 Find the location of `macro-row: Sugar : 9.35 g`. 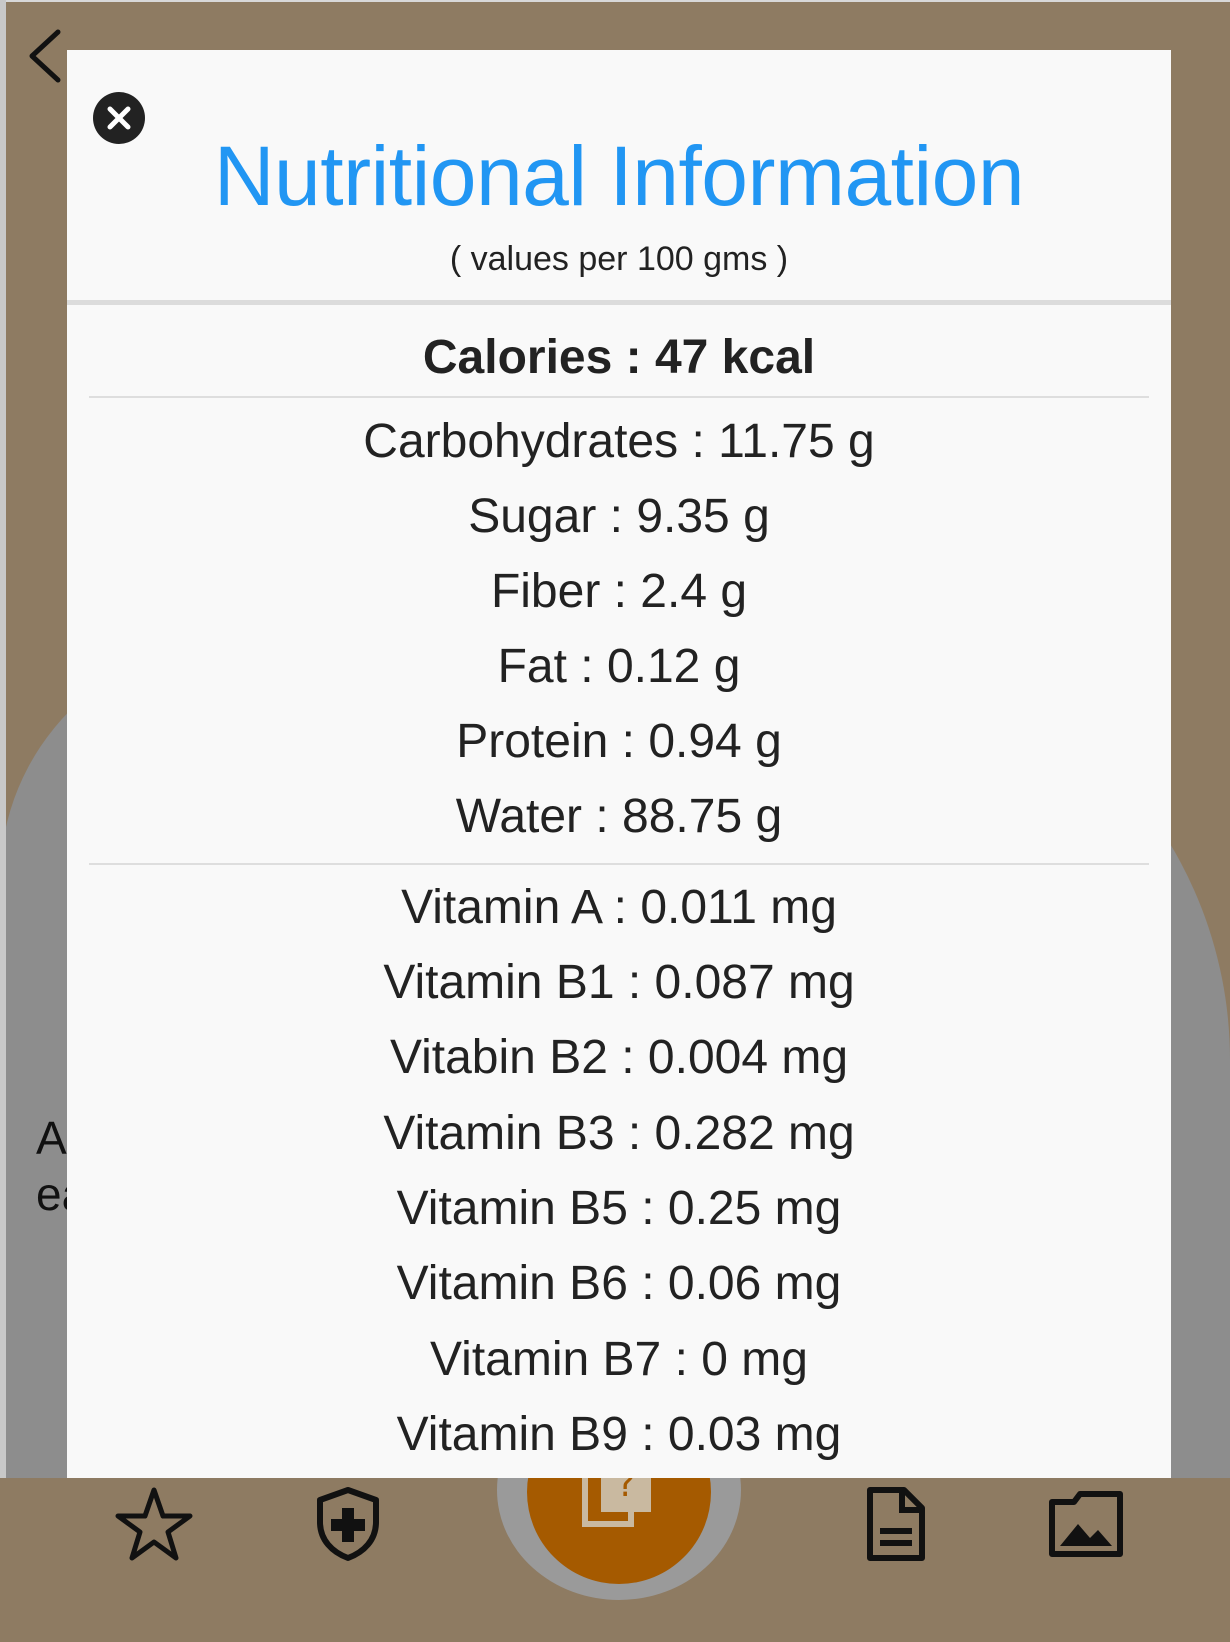

macro-row: Sugar : 9.35 g is located at coordinates (619, 516).